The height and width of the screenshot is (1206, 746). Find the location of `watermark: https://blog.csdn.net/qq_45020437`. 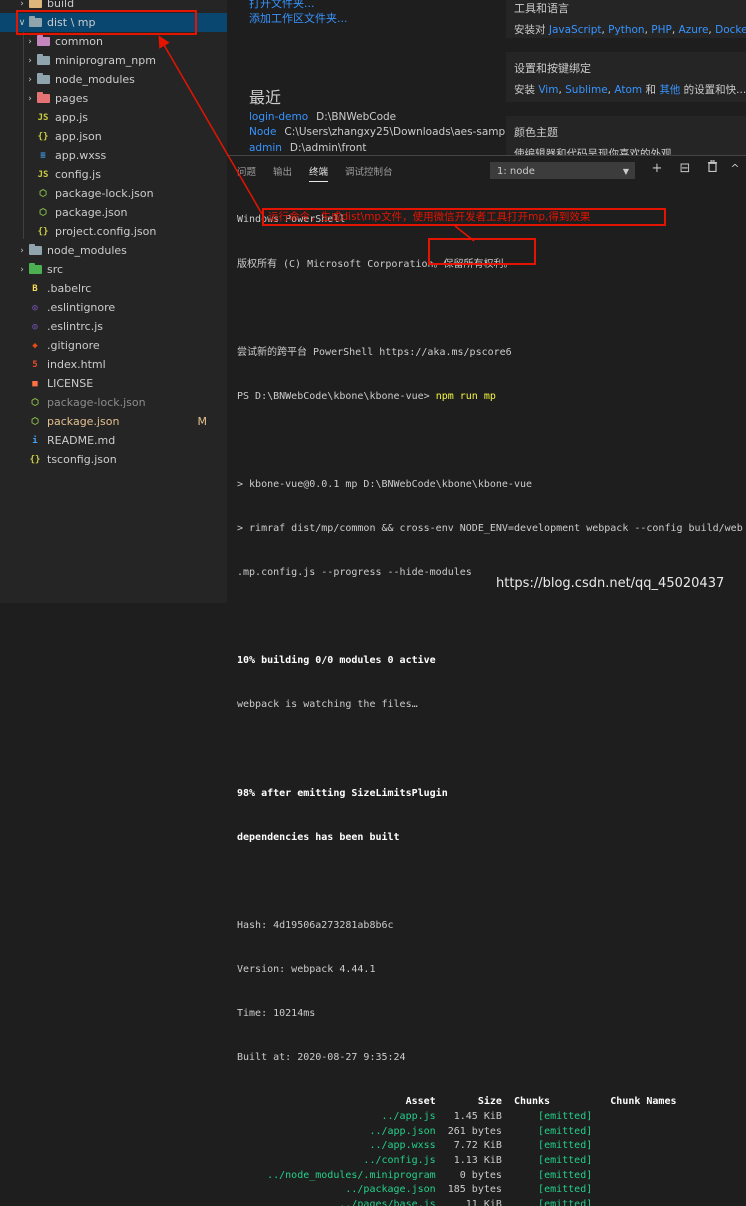

watermark: https://blog.csdn.net/qq_45020437 is located at coordinates (610, 583).